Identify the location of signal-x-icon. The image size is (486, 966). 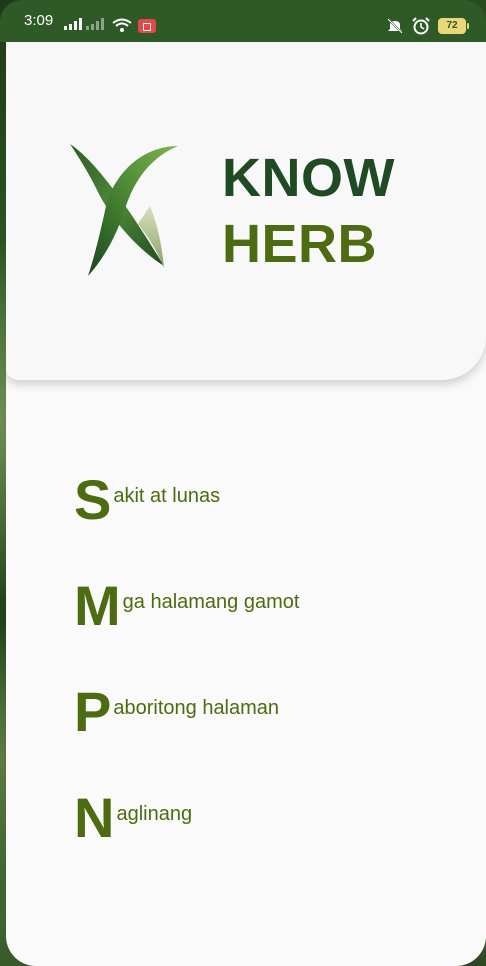
(95, 24).